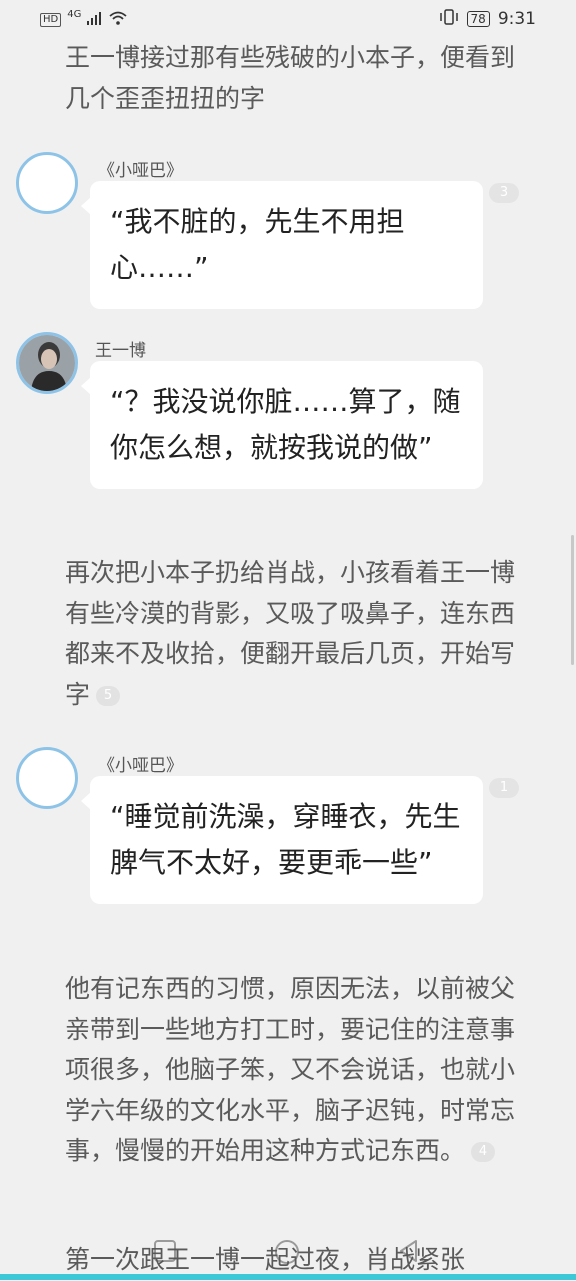  Describe the element at coordinates (257, 244) in the screenshot. I see `dialogue-text: “我不脏的，先生不用担心……”` at that location.